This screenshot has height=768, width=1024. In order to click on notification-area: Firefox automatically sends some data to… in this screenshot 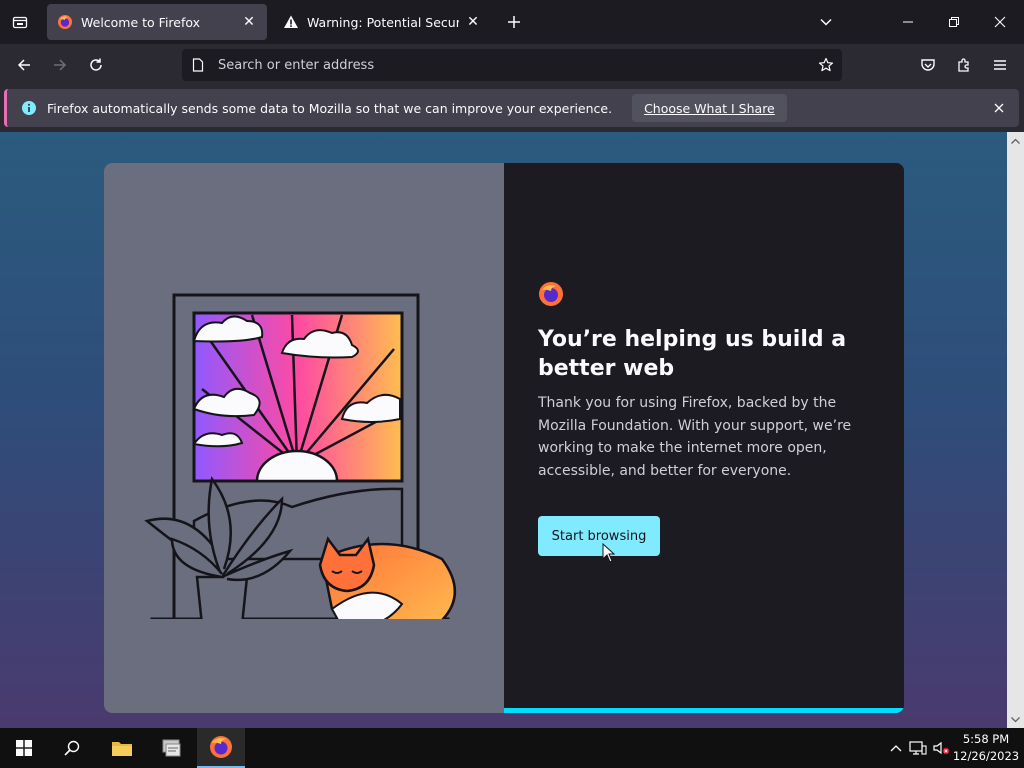, I will do `click(512, 109)`.